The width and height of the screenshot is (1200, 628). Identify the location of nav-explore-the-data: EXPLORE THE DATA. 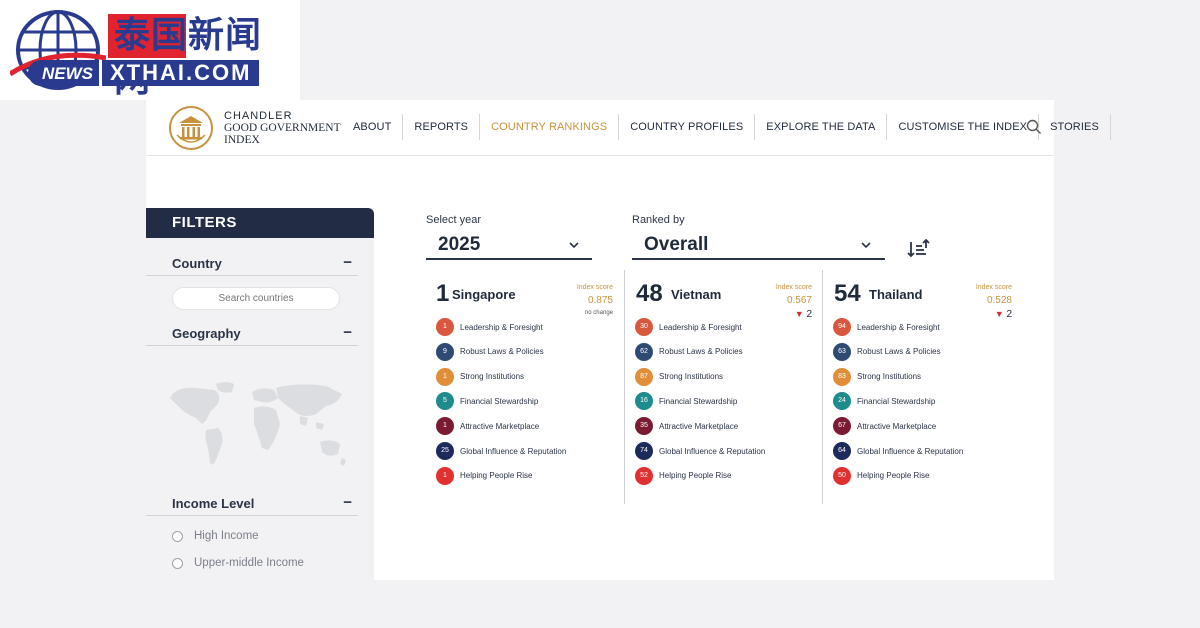
(821, 127).